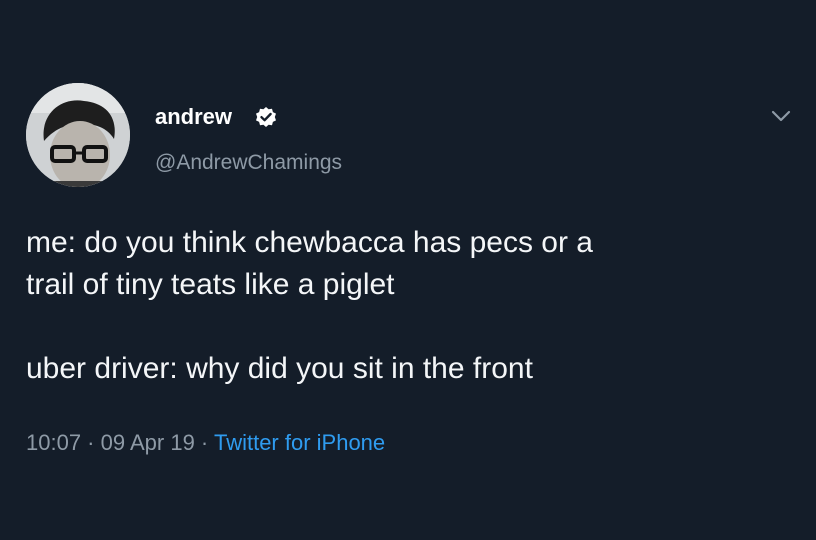  Describe the element at coordinates (266, 117) in the screenshot. I see `verified-badge-icon` at that location.